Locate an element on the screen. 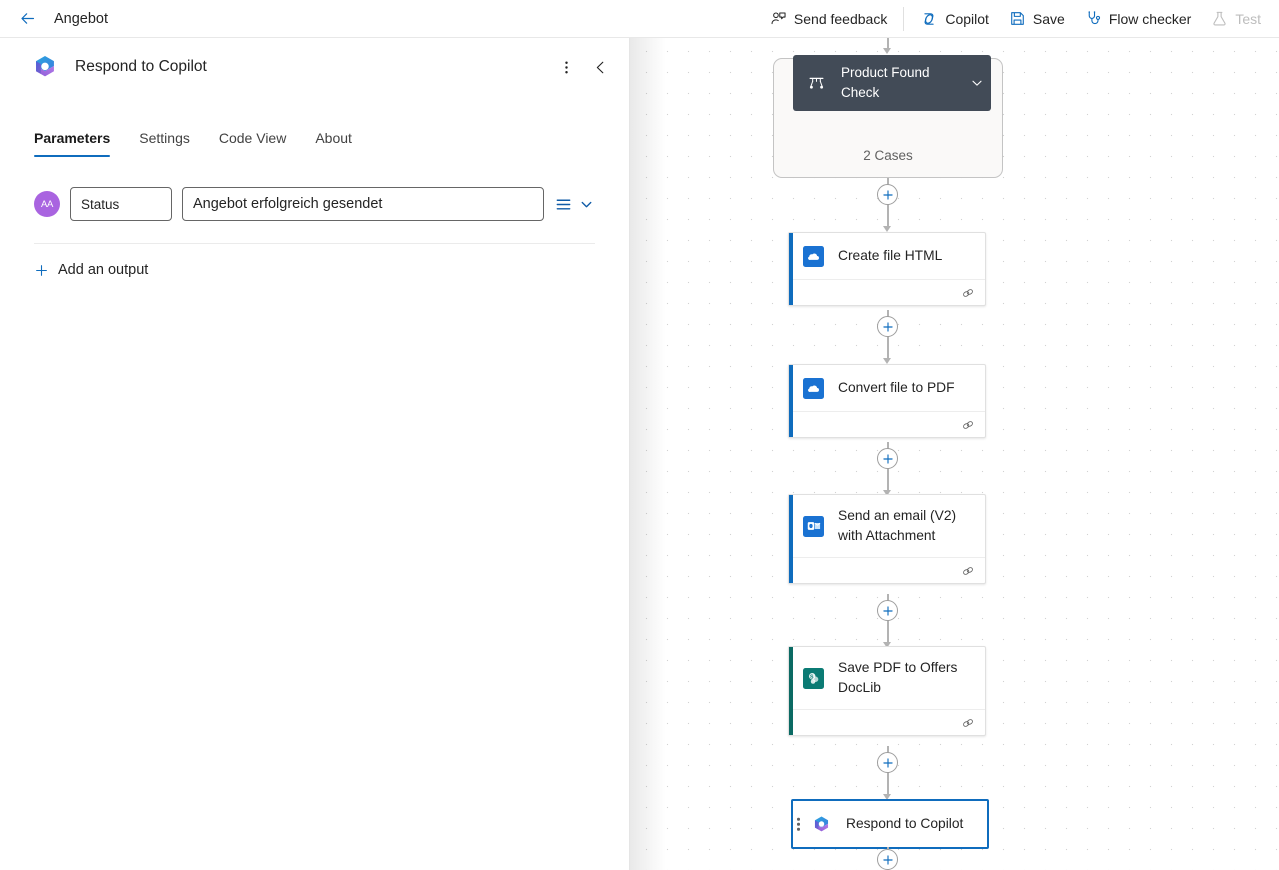  switch-collapse-button is located at coordinates (977, 83).